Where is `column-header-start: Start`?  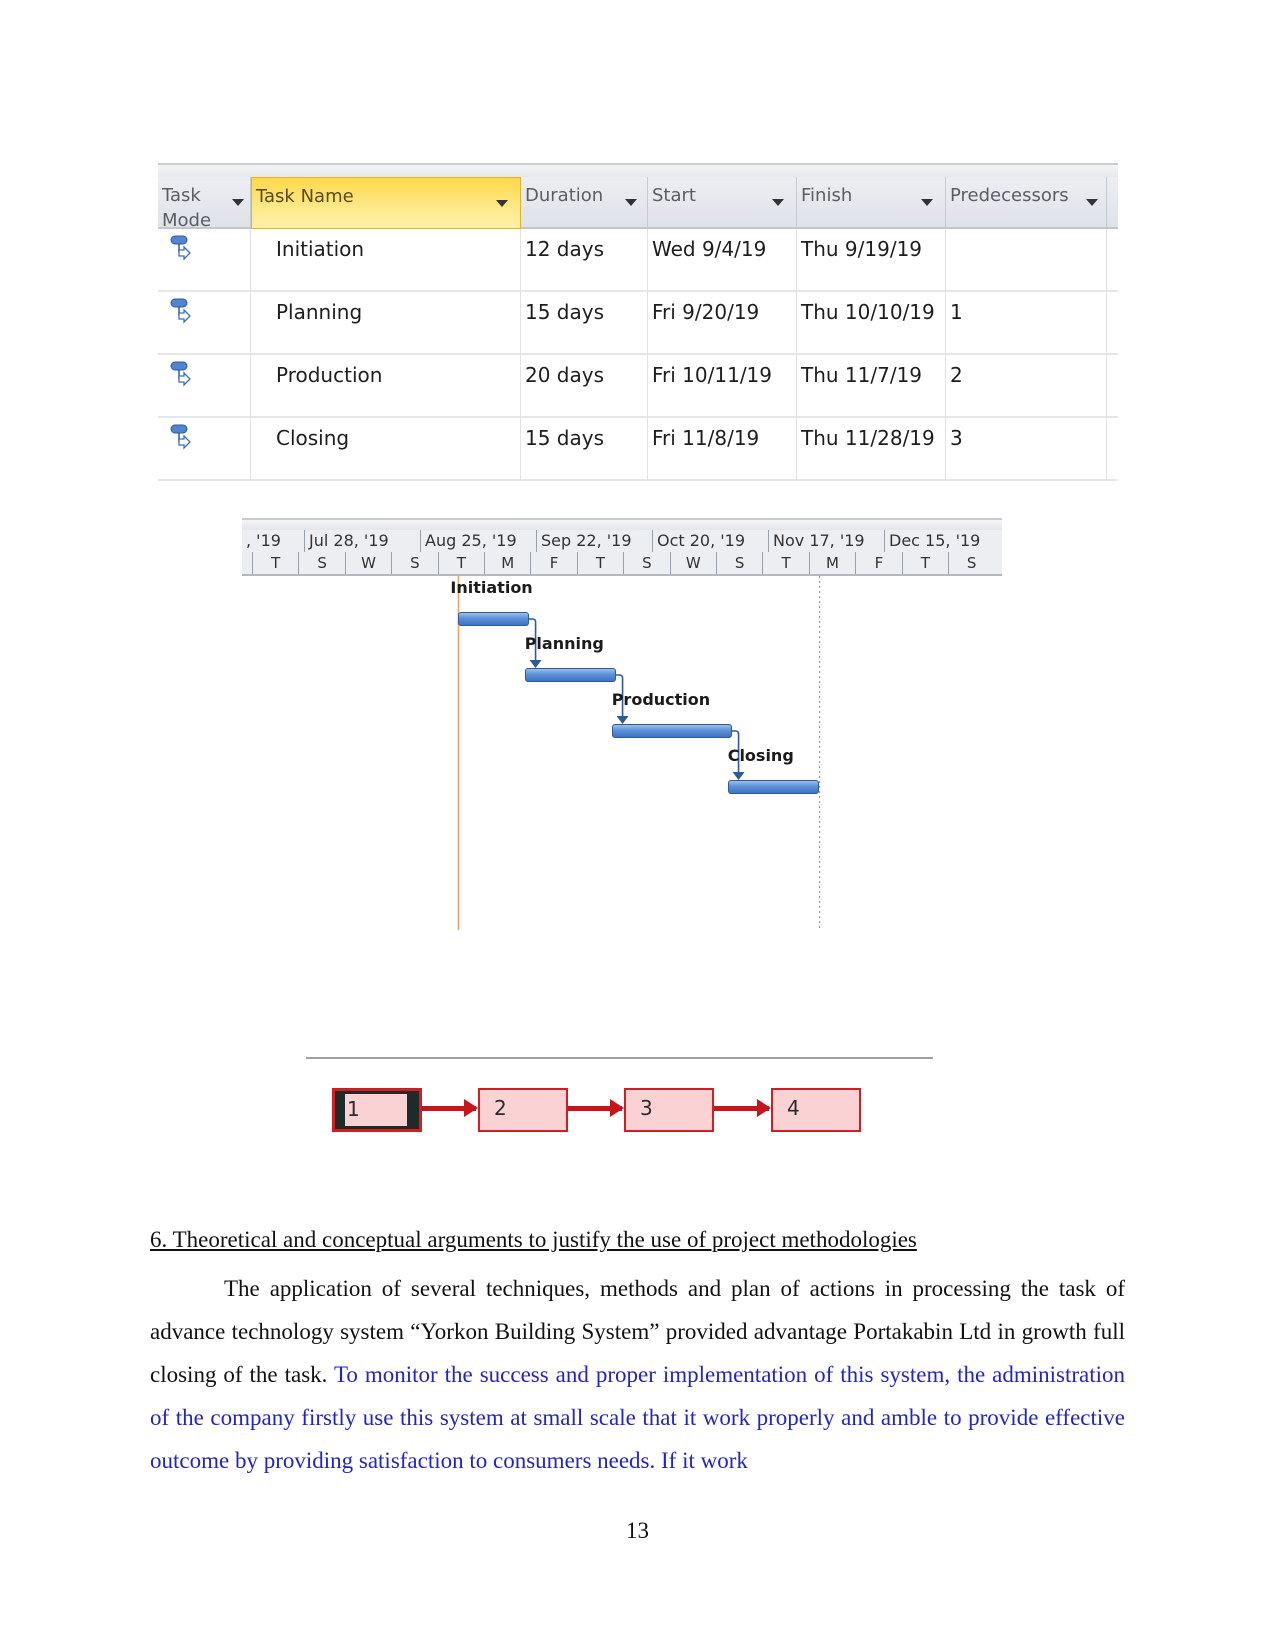 column-header-start: Start is located at coordinates (722, 203).